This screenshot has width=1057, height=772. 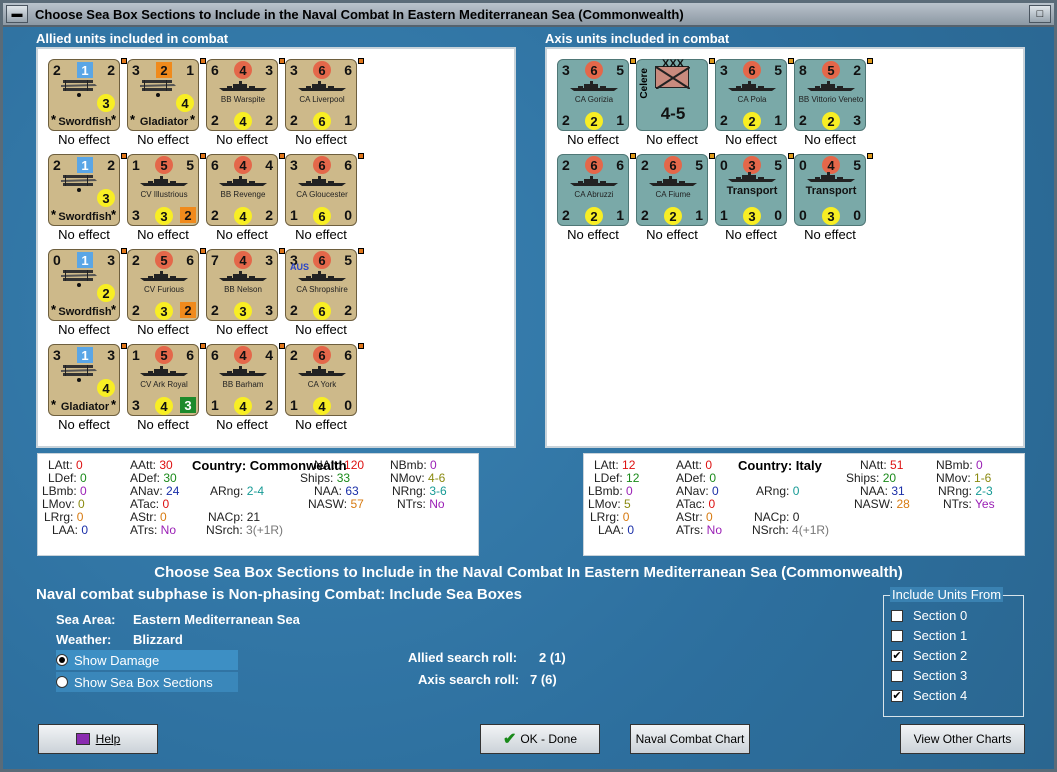 What do you see at coordinates (321, 190) in the screenshot?
I see `unit-counter: 3 6 6 CA Gloucester 1 6 0` at bounding box center [321, 190].